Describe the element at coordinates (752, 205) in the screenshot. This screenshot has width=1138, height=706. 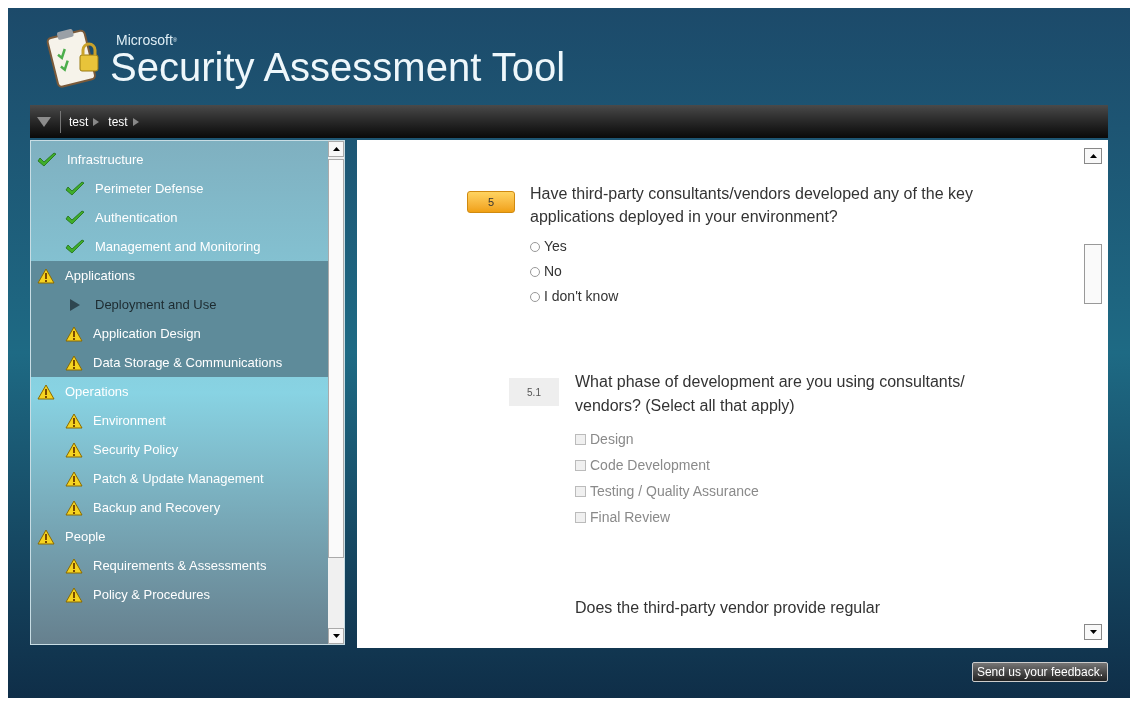
I see `question-text: Have third-party consultants/vendors developed any of the key applications deployed in your environment?` at that location.